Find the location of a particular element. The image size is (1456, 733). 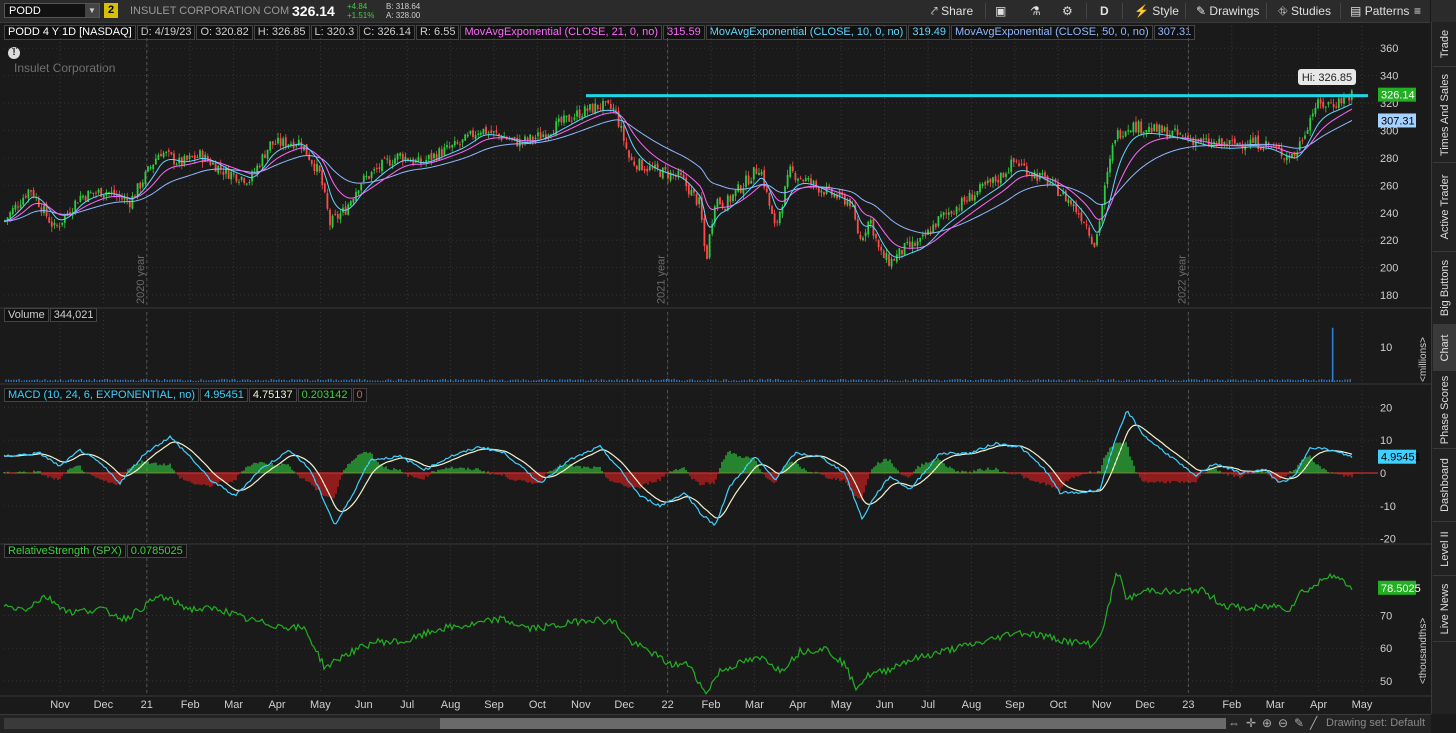

sidebar-tab-dashboard: Dashboard is located at coordinates (1444, 485).